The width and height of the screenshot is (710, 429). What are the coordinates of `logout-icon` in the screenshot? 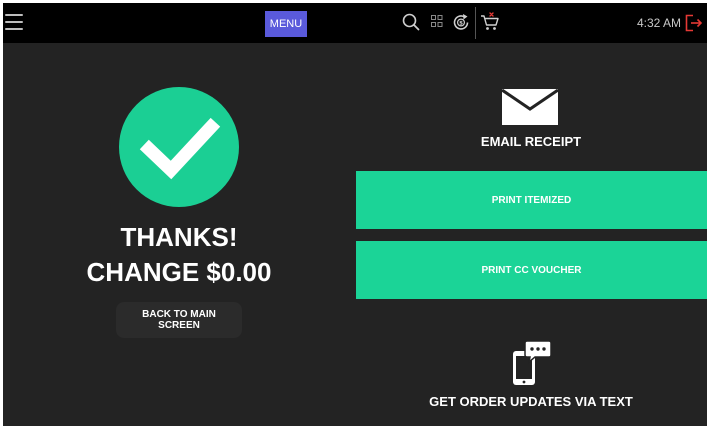 It's located at (694, 25).